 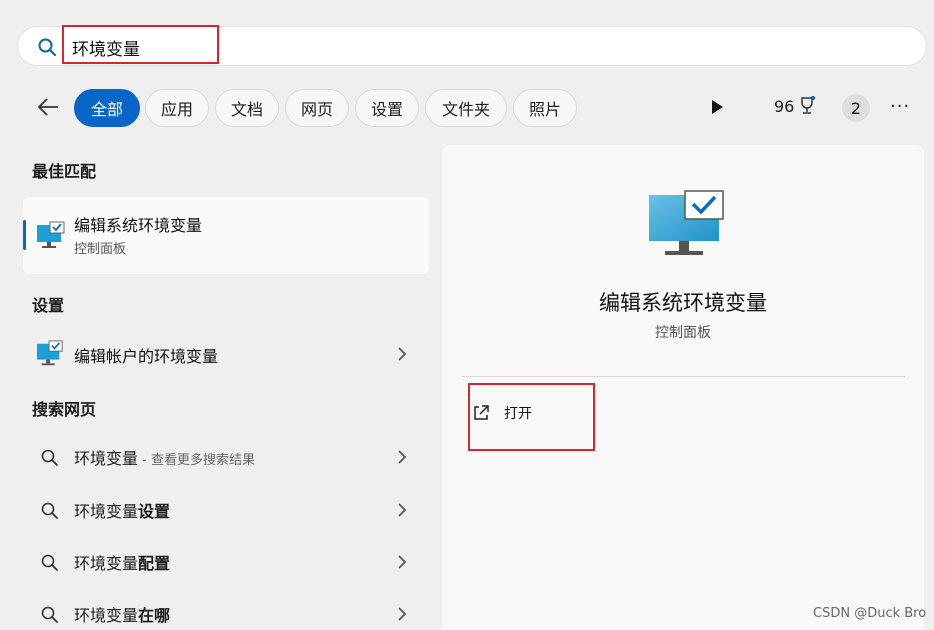 I want to click on notification-badge: 2, so click(x=856, y=108).